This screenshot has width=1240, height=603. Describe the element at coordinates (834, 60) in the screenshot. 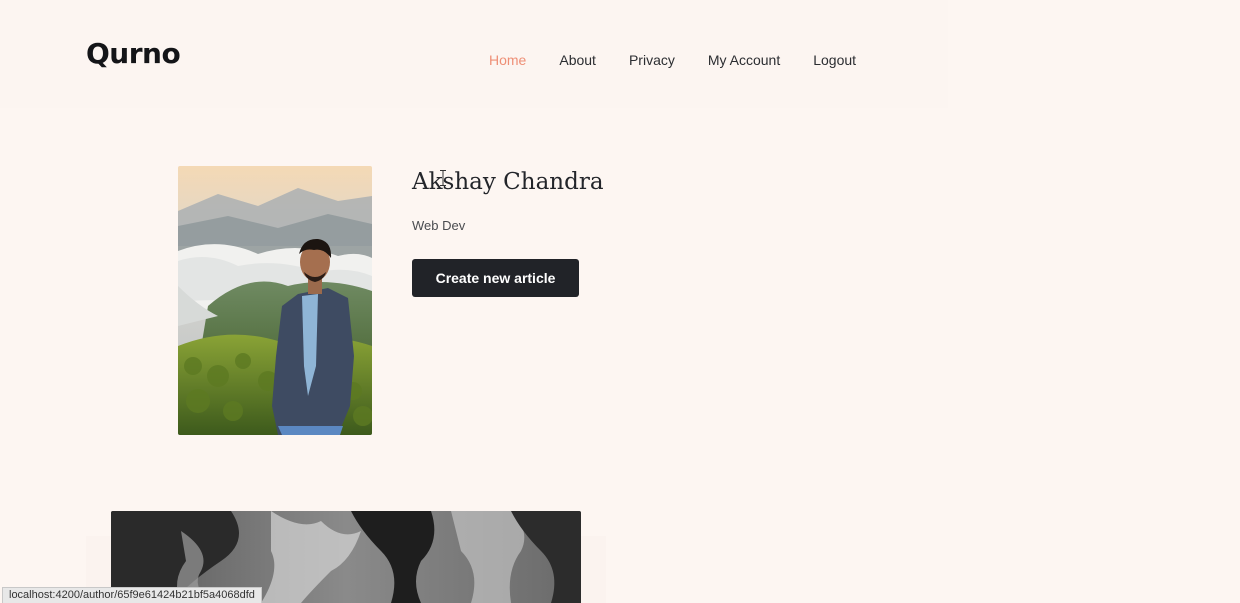

I see `nav-logout: Logout` at that location.